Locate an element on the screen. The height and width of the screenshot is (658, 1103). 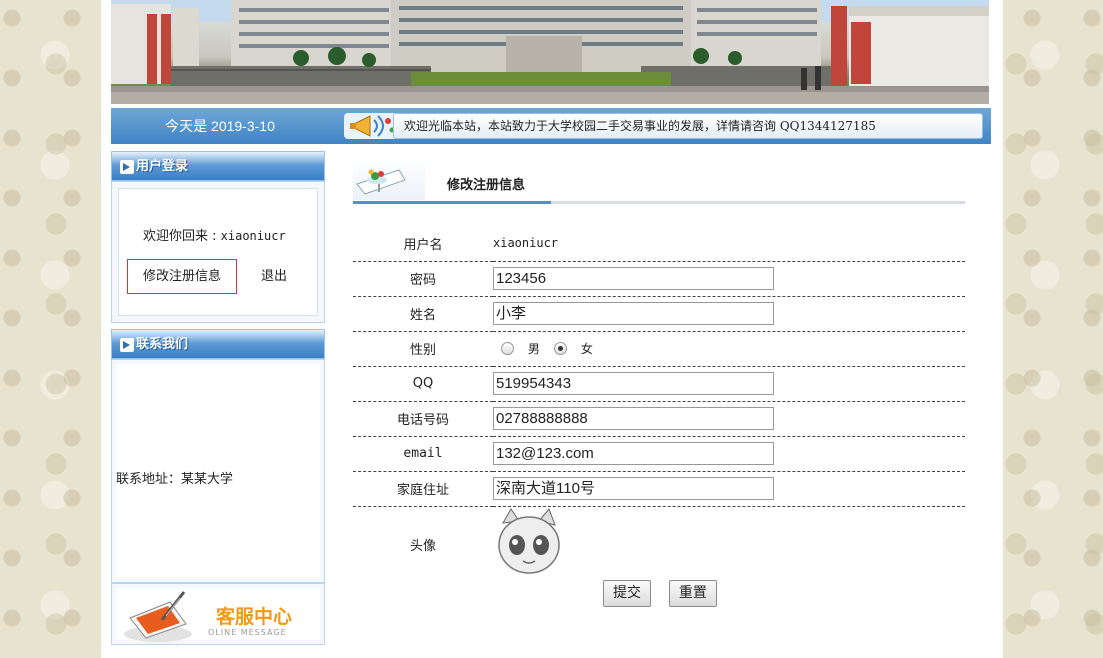
megaphone-icon is located at coordinates (372, 126).